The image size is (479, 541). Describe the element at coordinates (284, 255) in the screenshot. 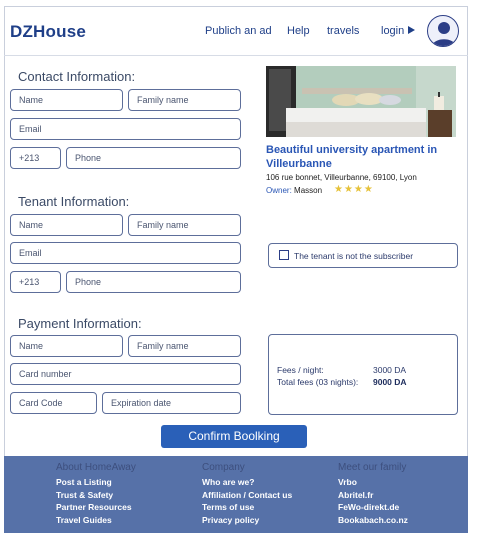

I see `checkbox-icon` at that location.